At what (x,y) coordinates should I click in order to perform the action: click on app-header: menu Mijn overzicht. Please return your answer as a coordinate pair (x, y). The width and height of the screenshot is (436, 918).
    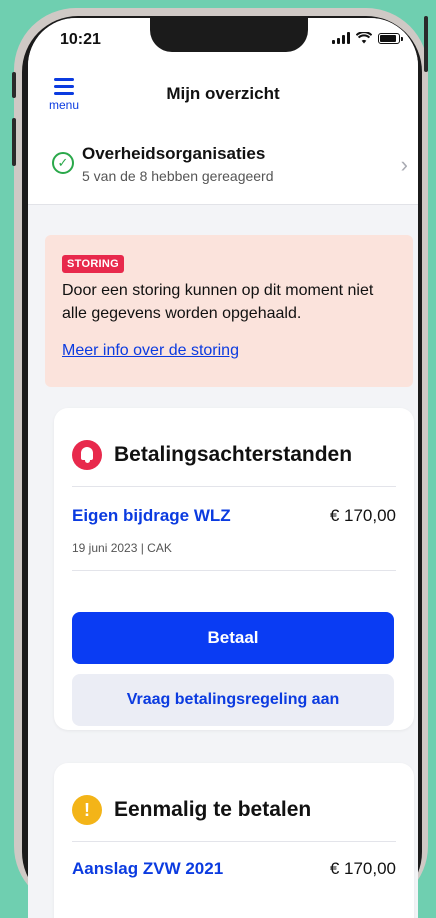
    Looking at the image, I should click on (223, 95).